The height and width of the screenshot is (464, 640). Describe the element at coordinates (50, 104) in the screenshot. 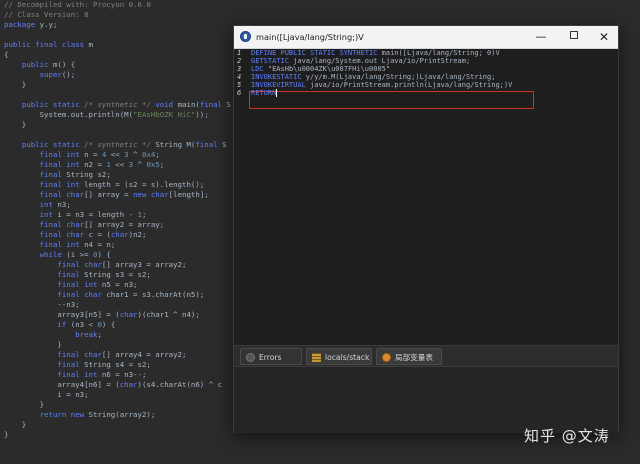

I see `code-token: public static` at that location.